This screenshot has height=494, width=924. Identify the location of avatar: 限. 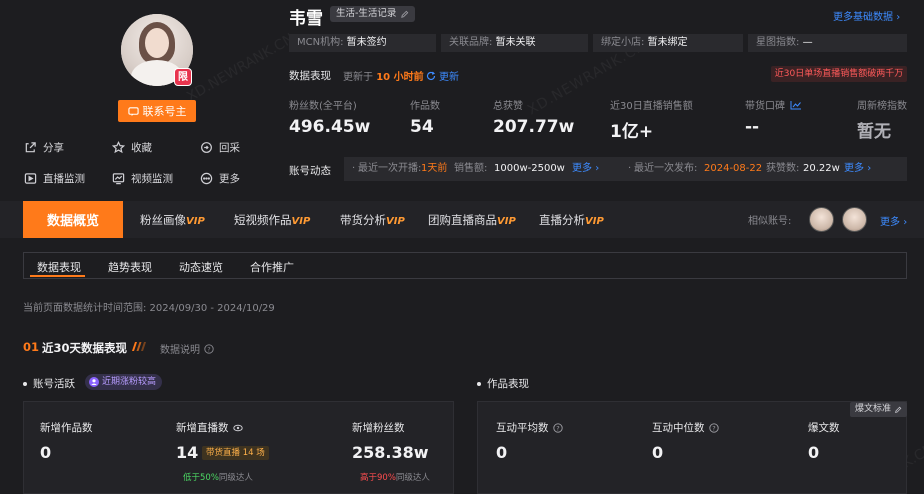
(157, 50).